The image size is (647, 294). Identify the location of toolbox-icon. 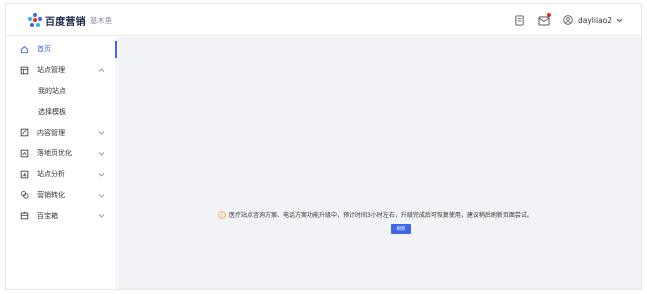
(24, 215).